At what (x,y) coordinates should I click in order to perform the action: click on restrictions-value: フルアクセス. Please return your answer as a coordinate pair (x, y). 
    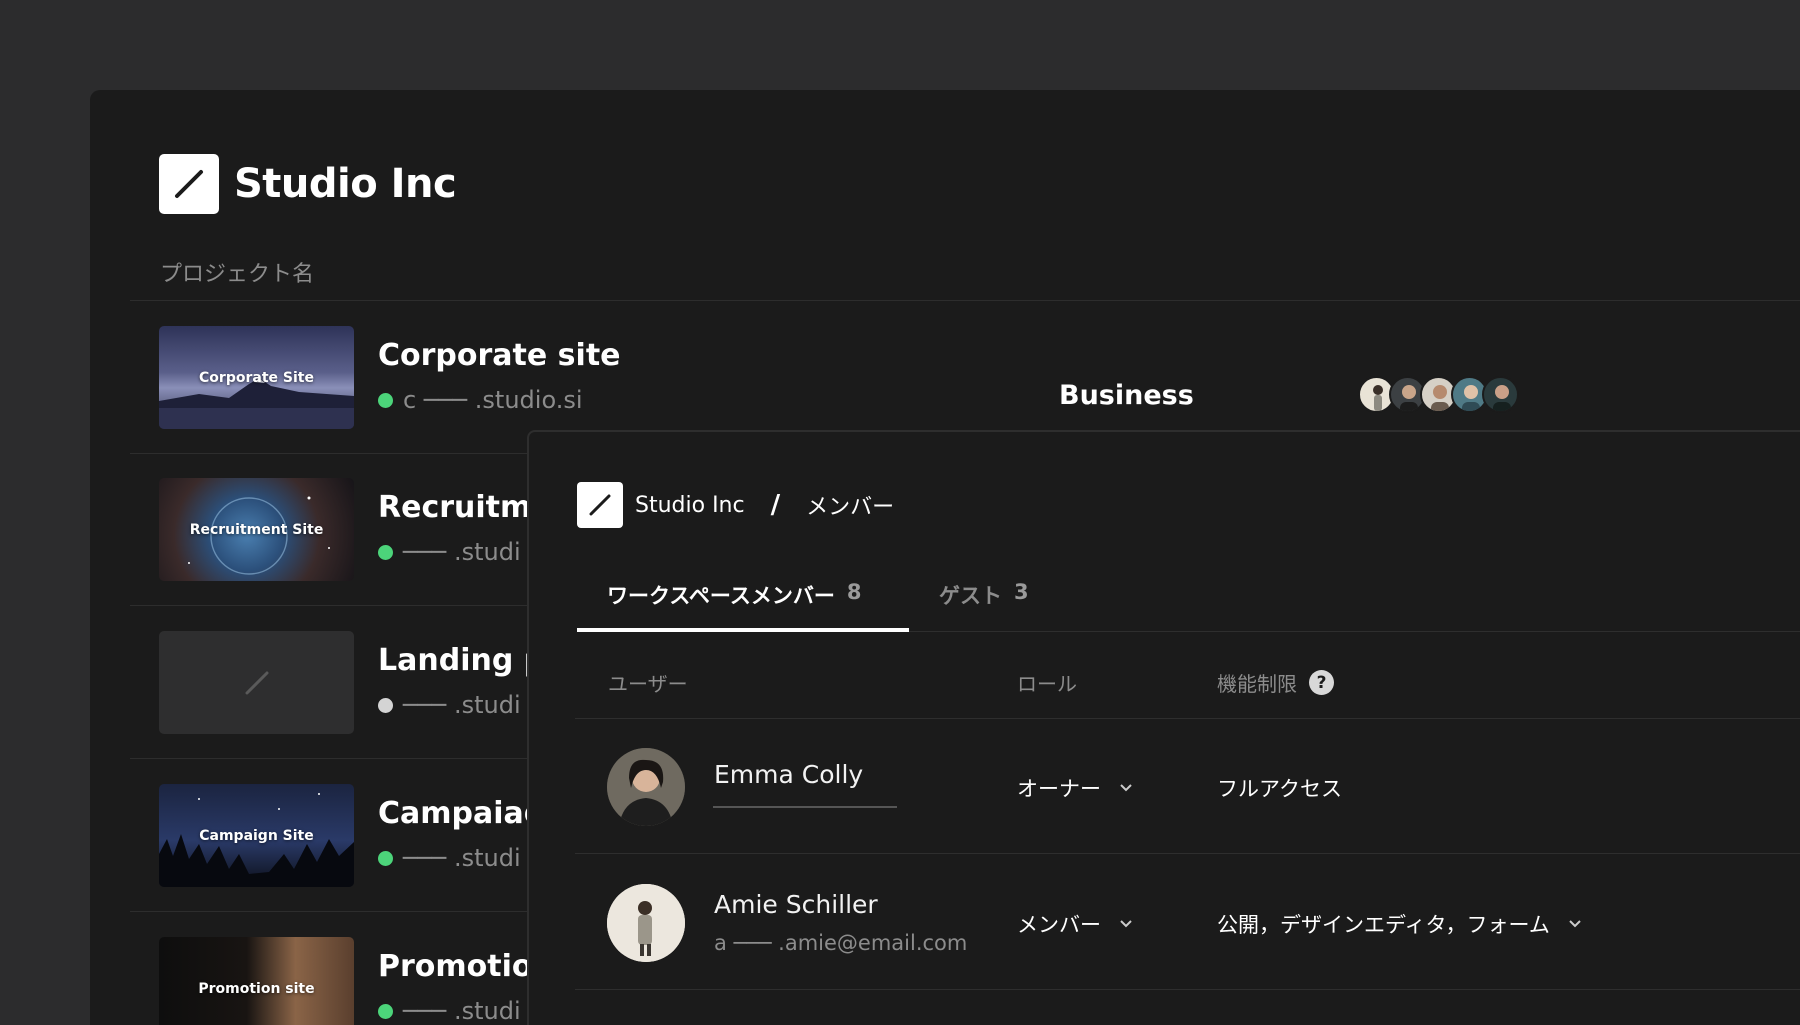
    Looking at the image, I should click on (1279, 789).